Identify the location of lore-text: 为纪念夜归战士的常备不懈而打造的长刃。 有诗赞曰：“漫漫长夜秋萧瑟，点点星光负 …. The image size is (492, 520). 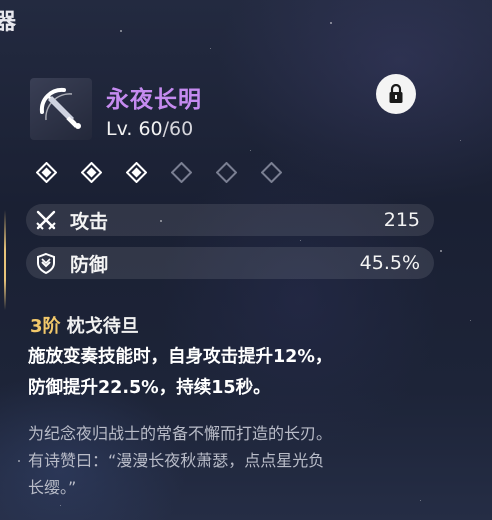
(253, 460).